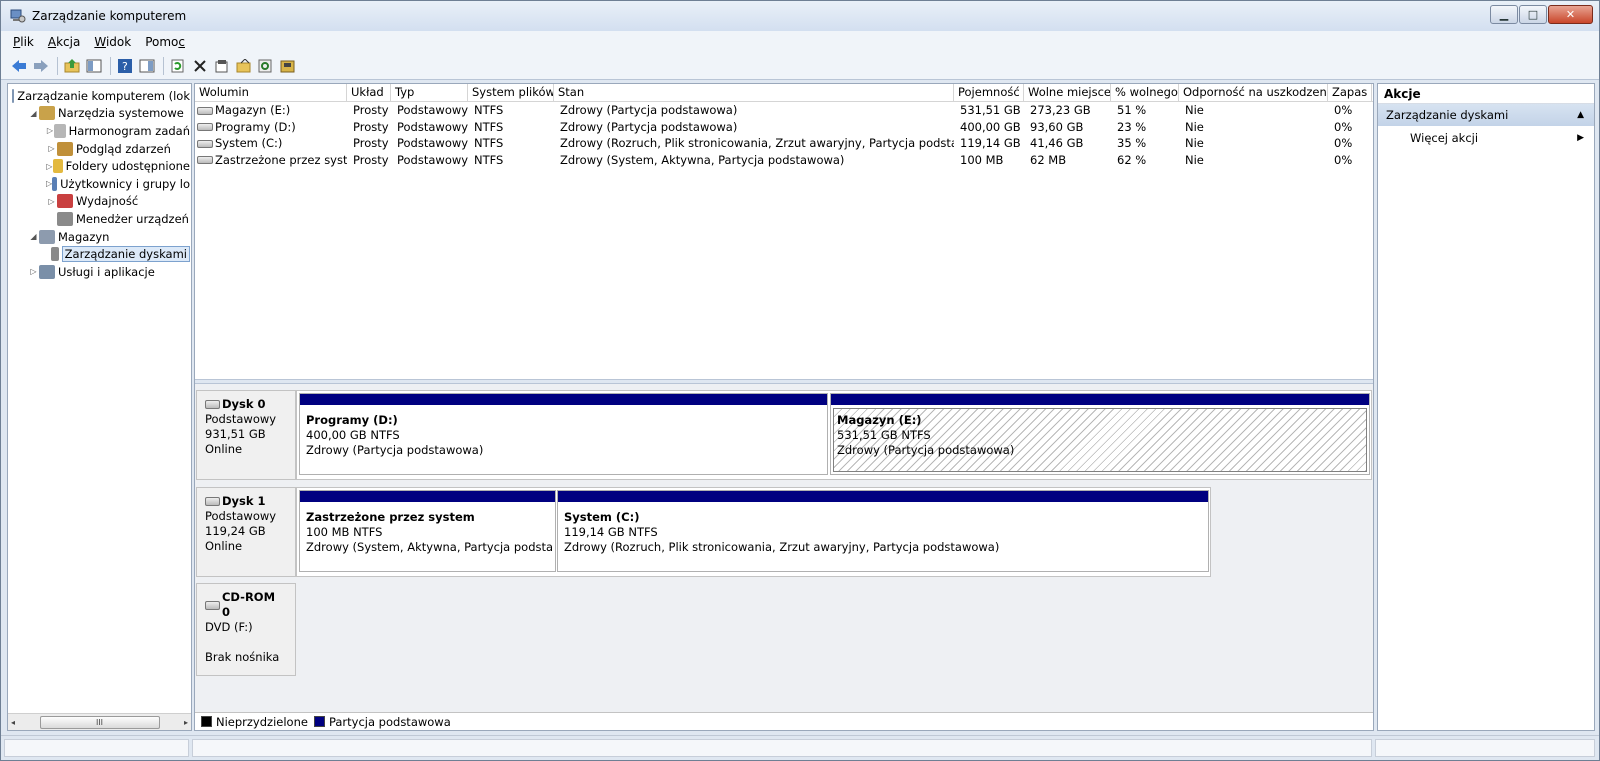 This screenshot has height=761, width=1600. I want to click on table-cell: Nie, so click(1194, 110).